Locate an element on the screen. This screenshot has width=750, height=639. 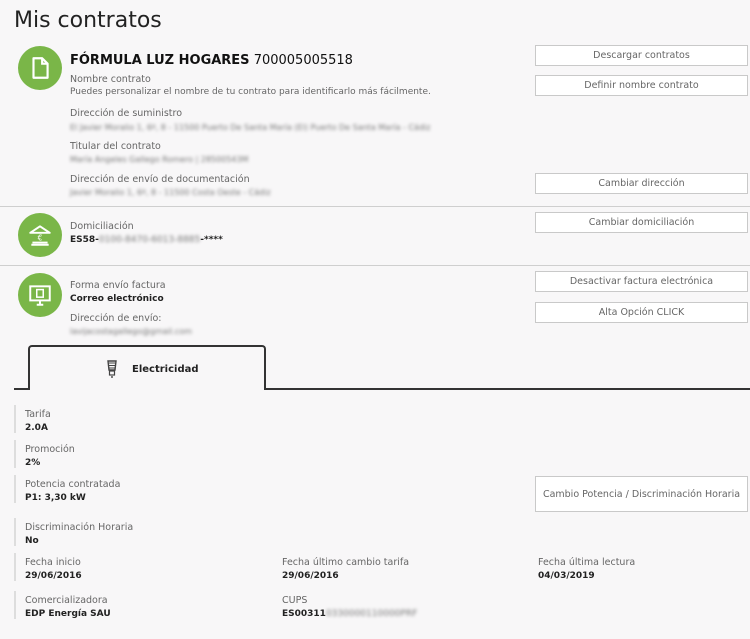
cups-hidden: 0330000110000PRF is located at coordinates (371, 614).